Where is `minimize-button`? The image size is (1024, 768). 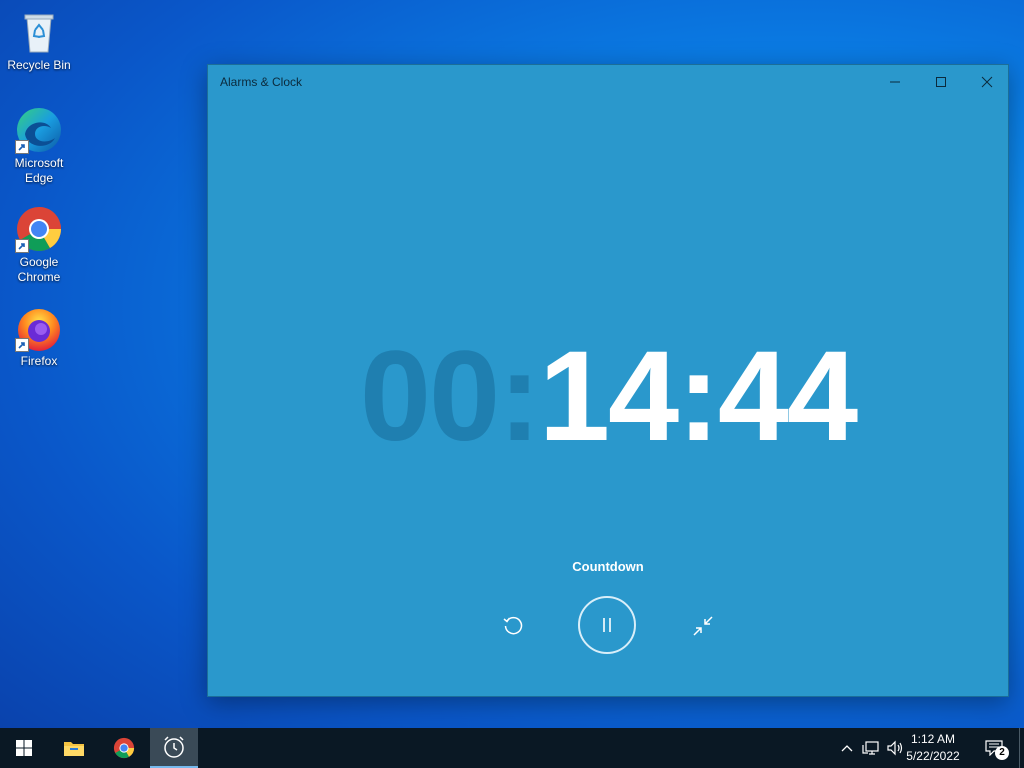
minimize-button is located at coordinates (895, 82).